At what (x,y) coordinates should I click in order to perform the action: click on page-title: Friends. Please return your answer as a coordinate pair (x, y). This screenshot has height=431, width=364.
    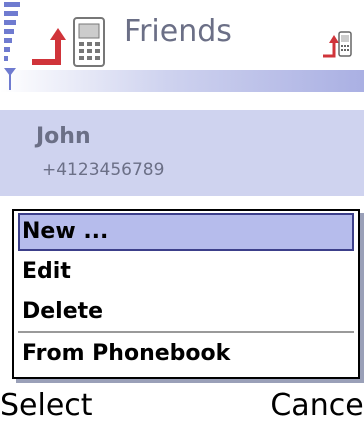
    Looking at the image, I should click on (178, 31).